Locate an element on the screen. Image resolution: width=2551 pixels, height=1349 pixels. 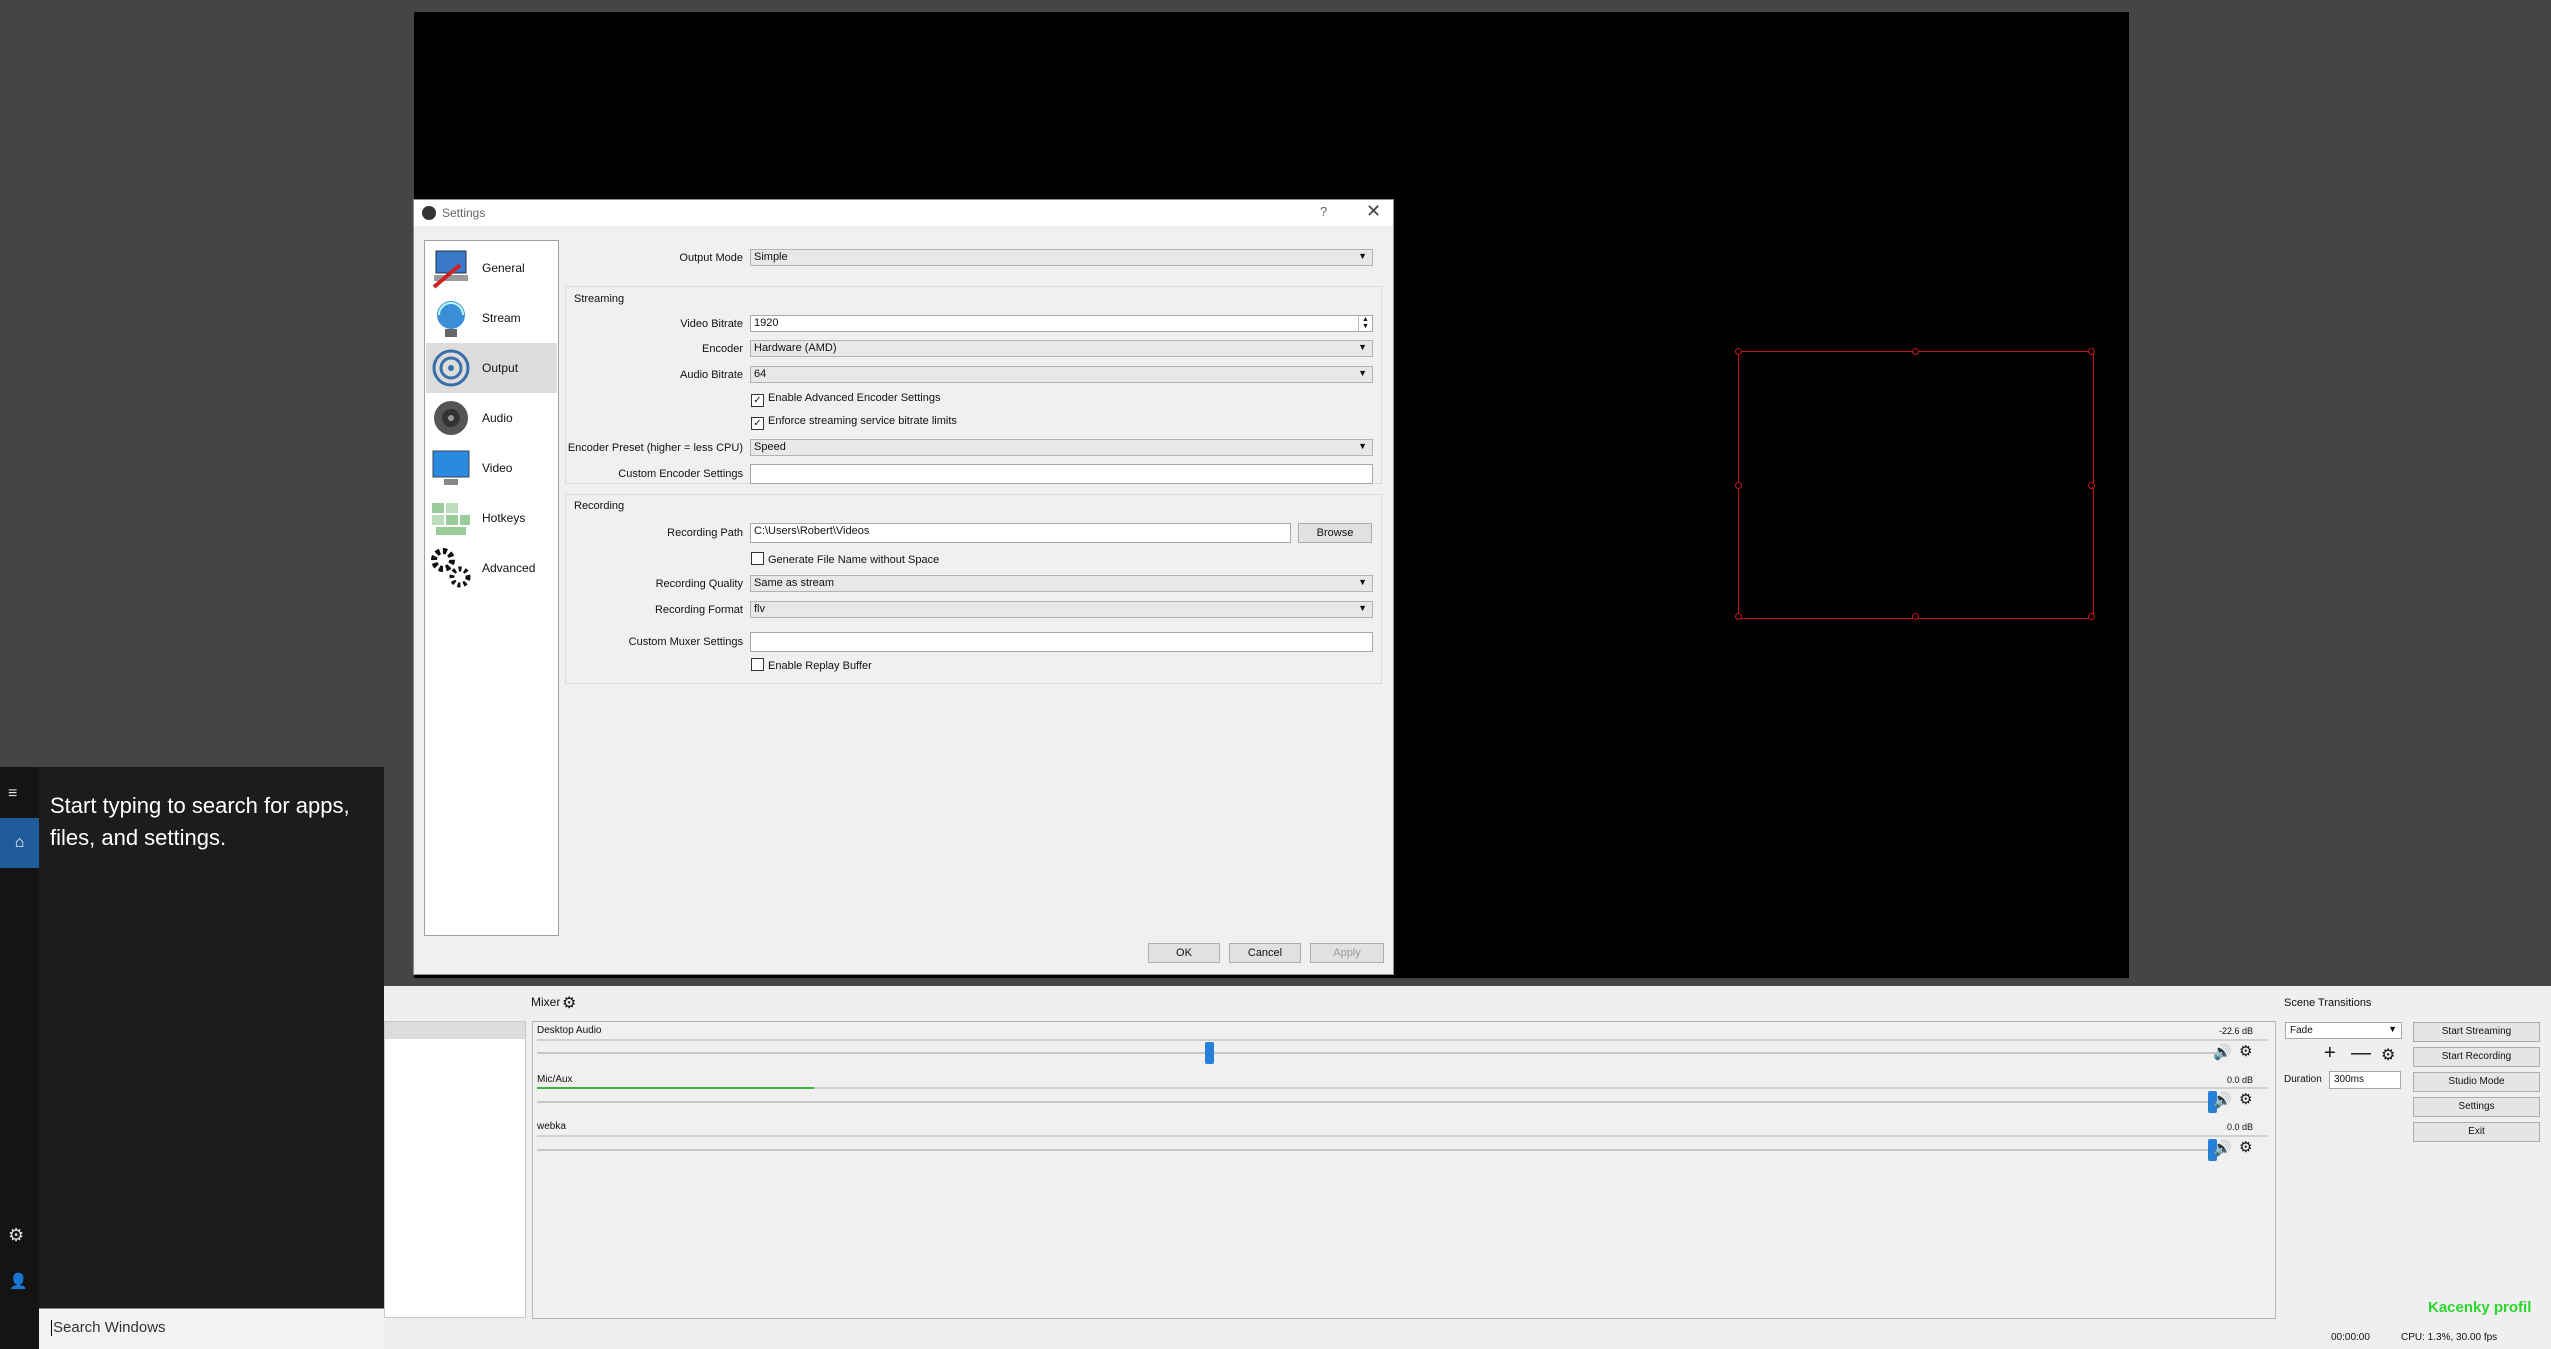
output-mode-value: Simple is located at coordinates (771, 257).